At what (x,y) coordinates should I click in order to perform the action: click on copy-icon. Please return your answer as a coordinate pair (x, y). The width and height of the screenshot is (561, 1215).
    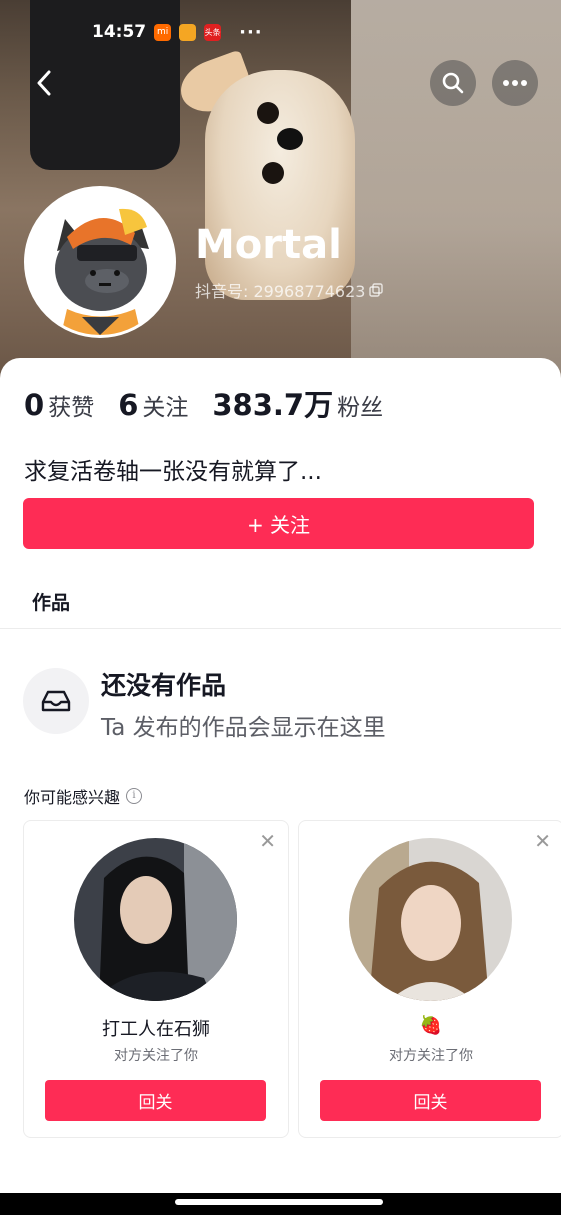
    Looking at the image, I should click on (376, 290).